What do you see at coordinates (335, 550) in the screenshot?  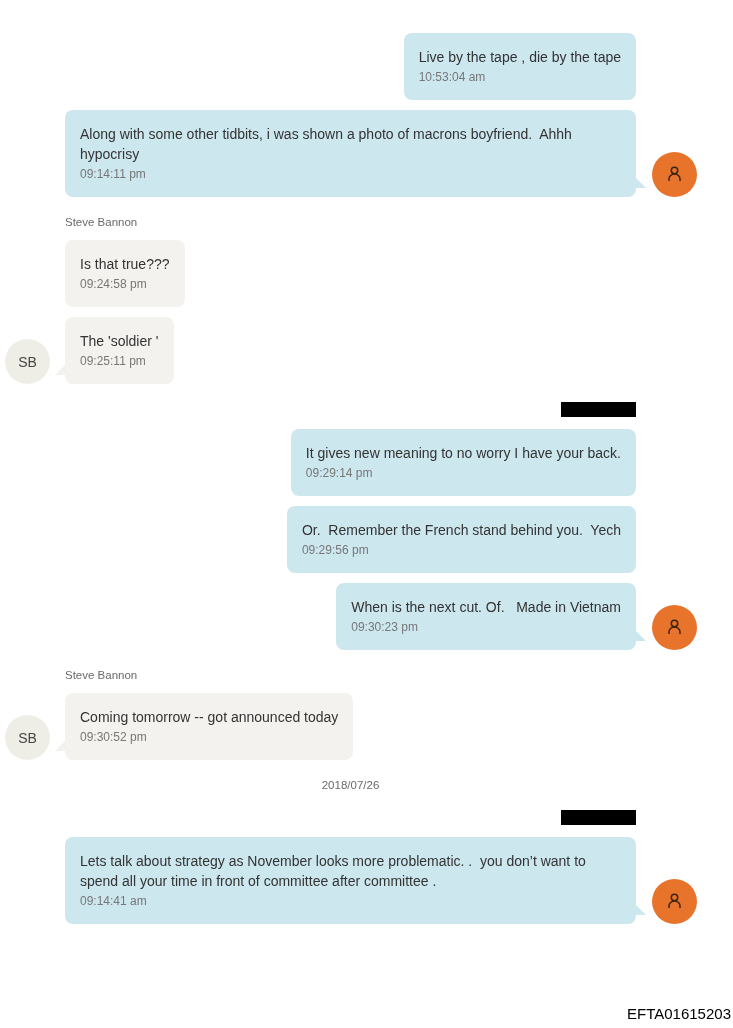 I see `message-time: 09:29:56 pm` at bounding box center [335, 550].